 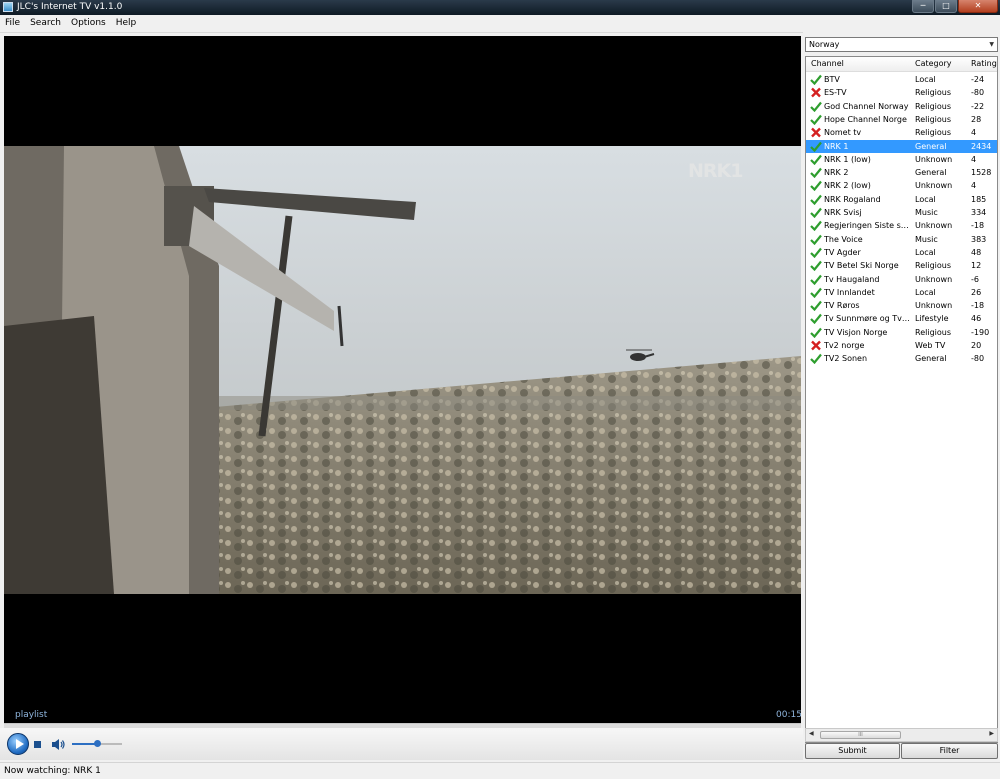 What do you see at coordinates (976, 292) in the screenshot?
I see `channel-rating: 26` at bounding box center [976, 292].